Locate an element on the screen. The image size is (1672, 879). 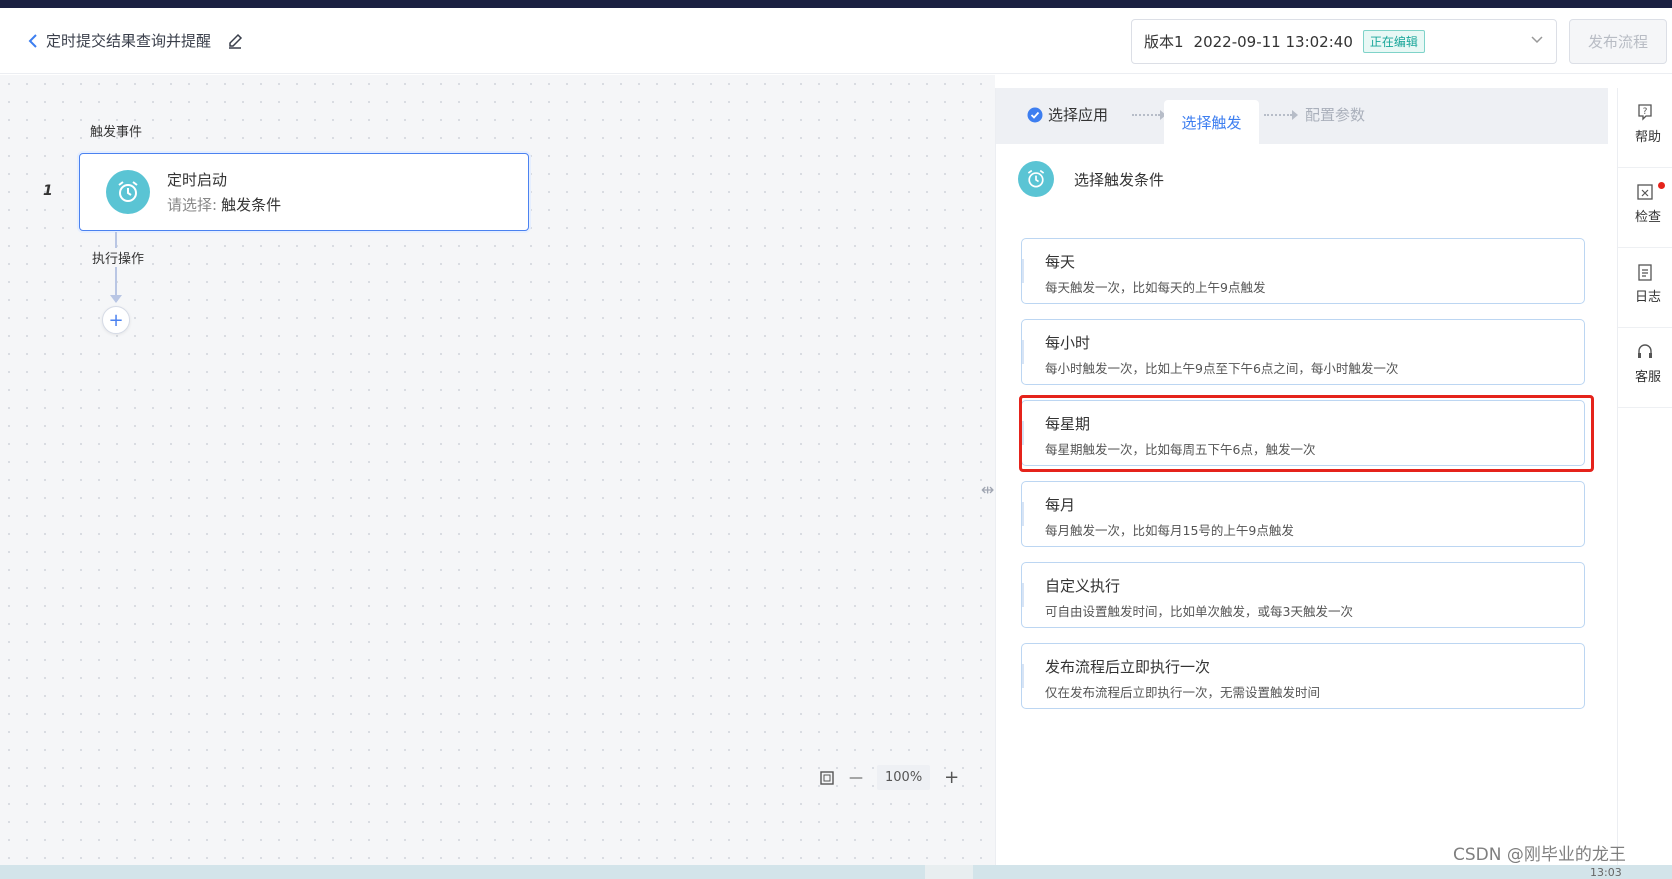
step-select-app: 选择应用 is located at coordinates (1067, 114).